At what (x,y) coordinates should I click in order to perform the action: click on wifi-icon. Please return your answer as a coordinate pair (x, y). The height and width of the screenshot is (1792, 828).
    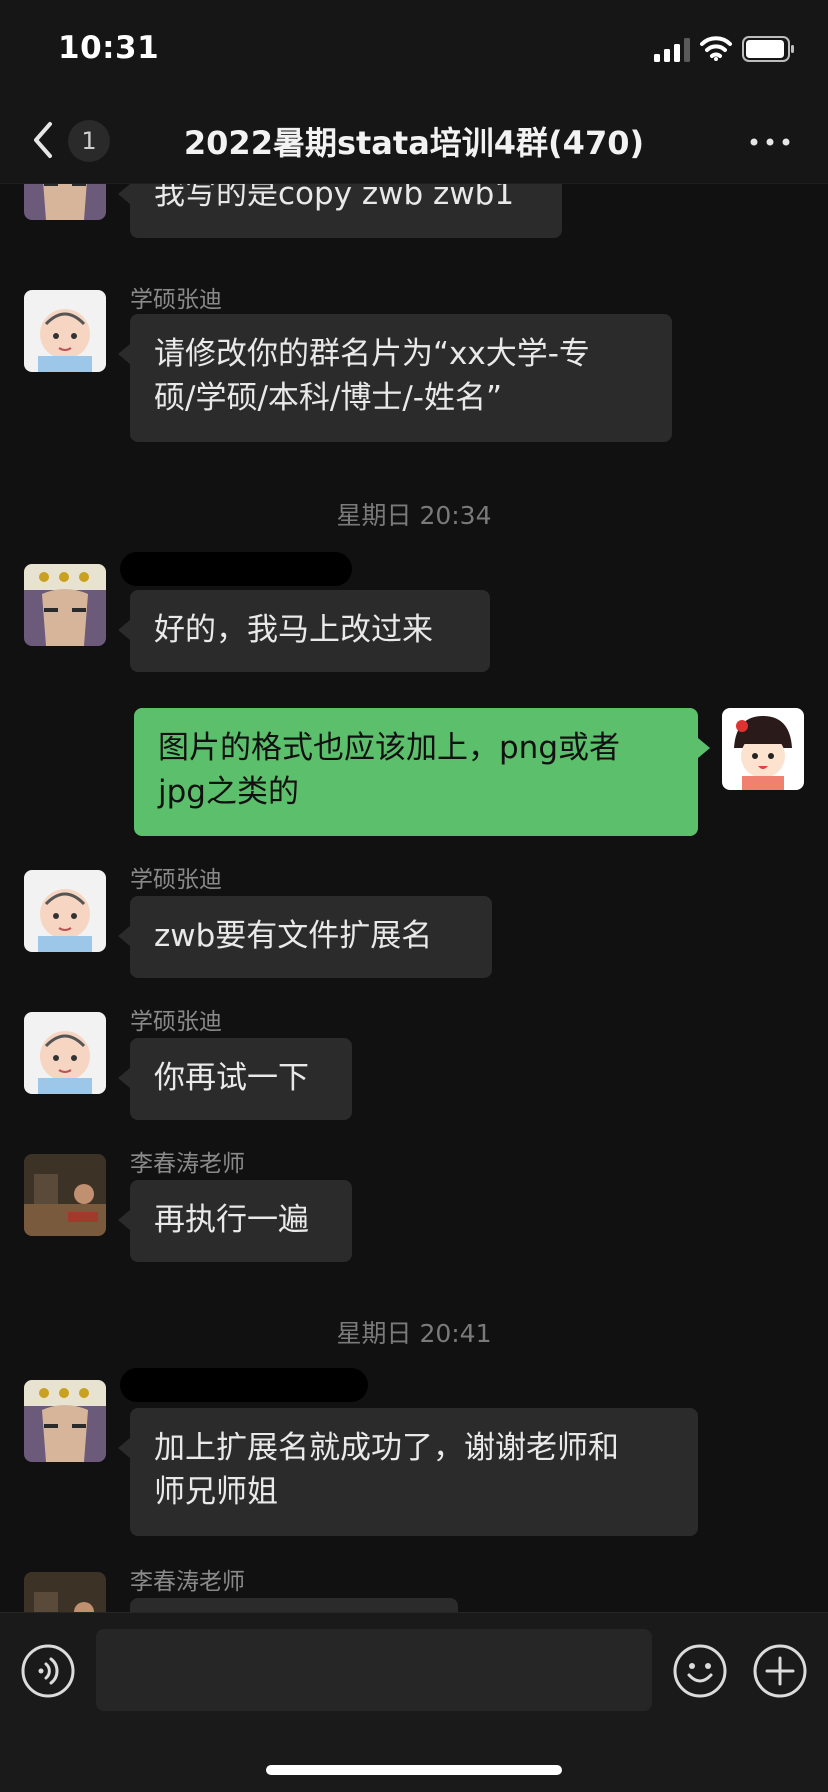
    Looking at the image, I should click on (716, 48).